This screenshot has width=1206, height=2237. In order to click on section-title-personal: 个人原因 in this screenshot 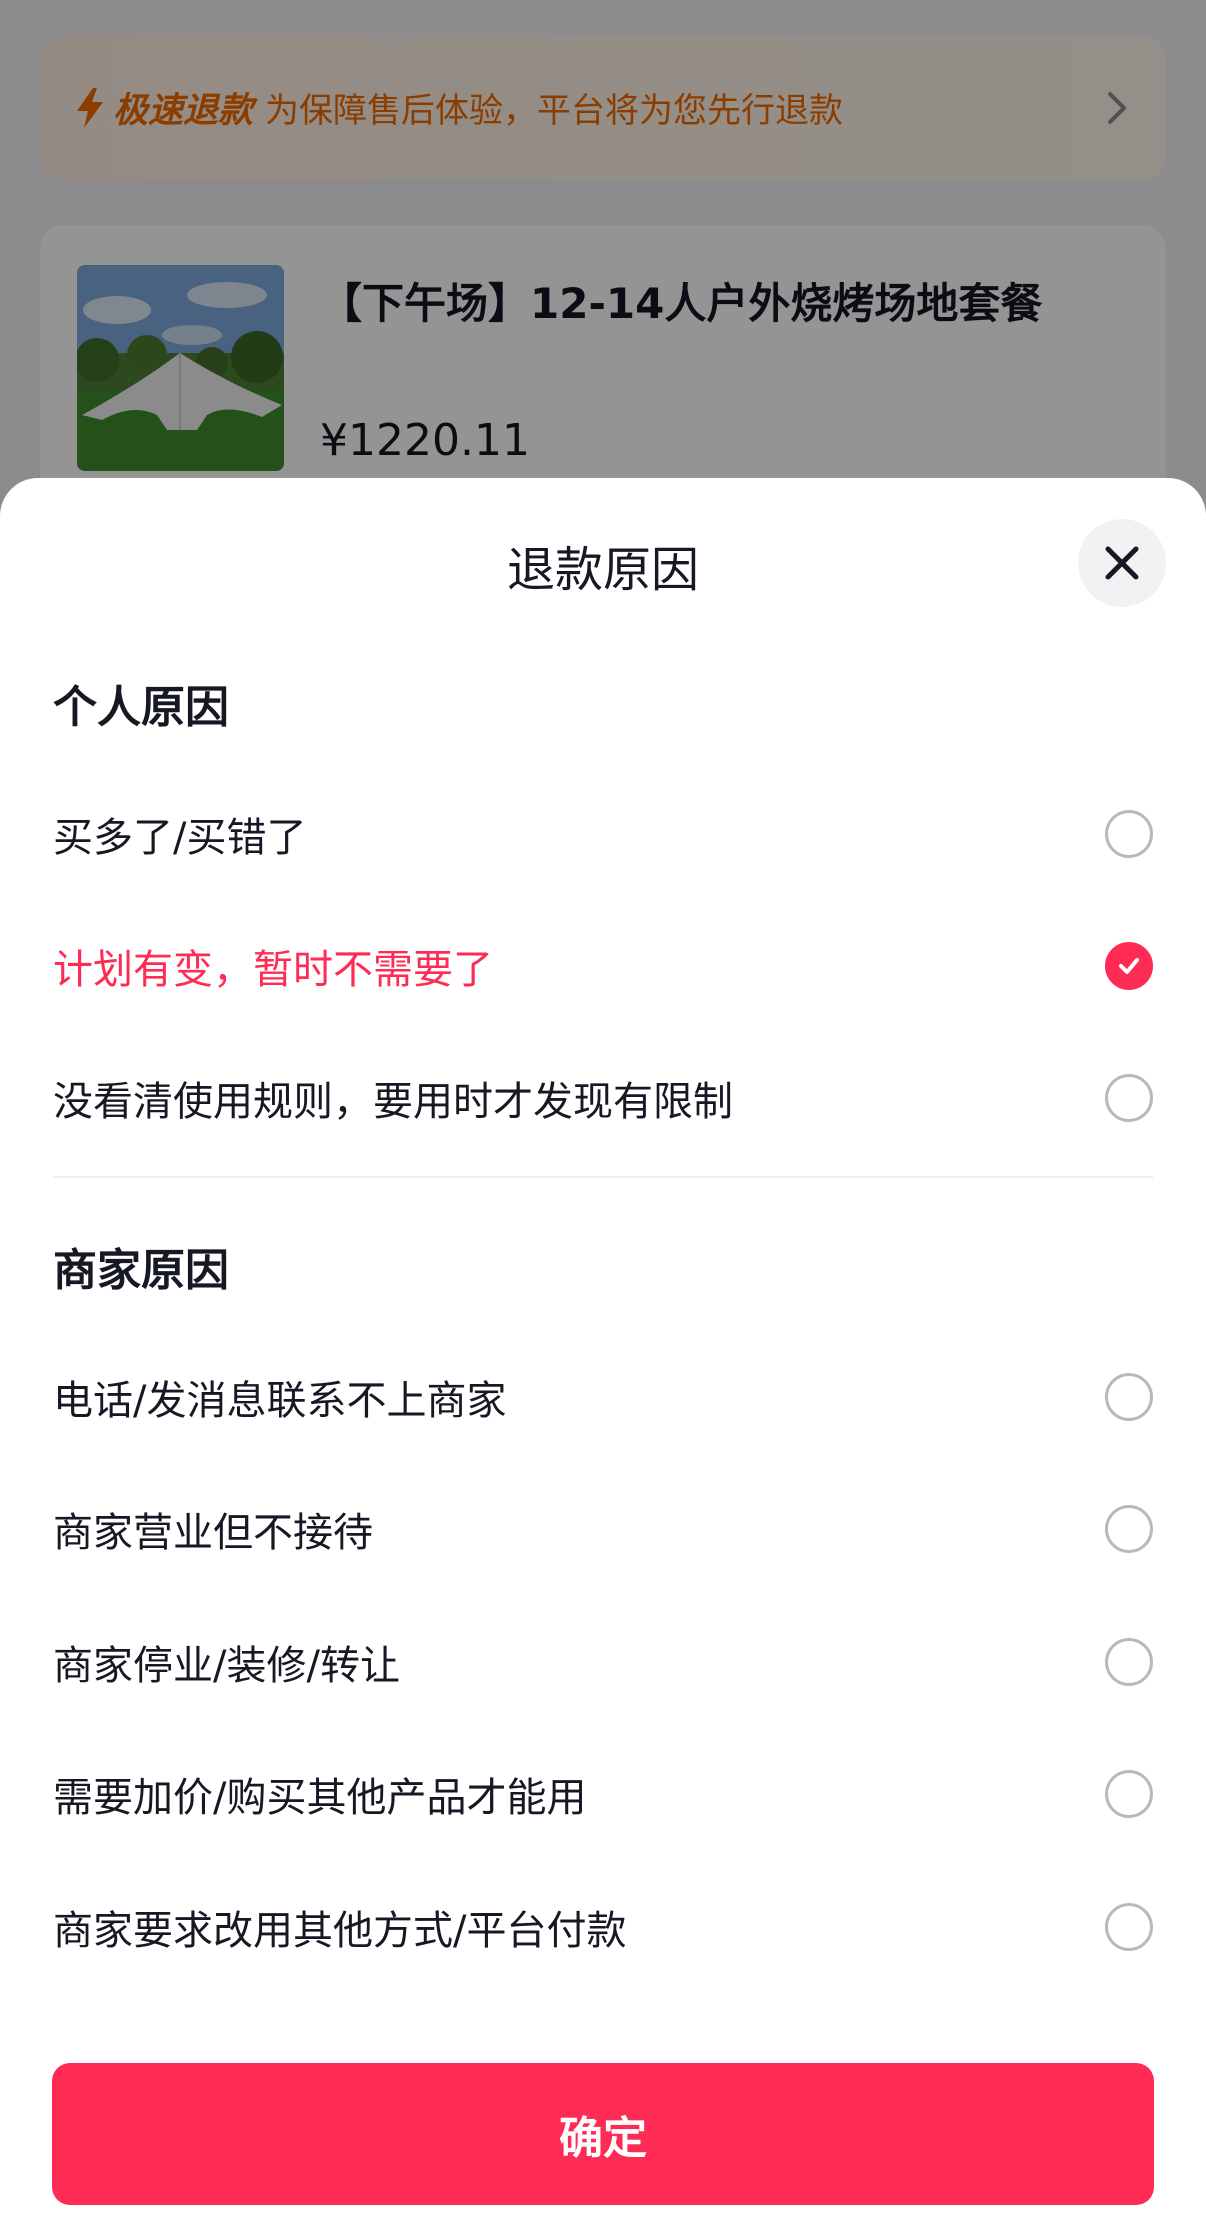, I will do `click(141, 707)`.